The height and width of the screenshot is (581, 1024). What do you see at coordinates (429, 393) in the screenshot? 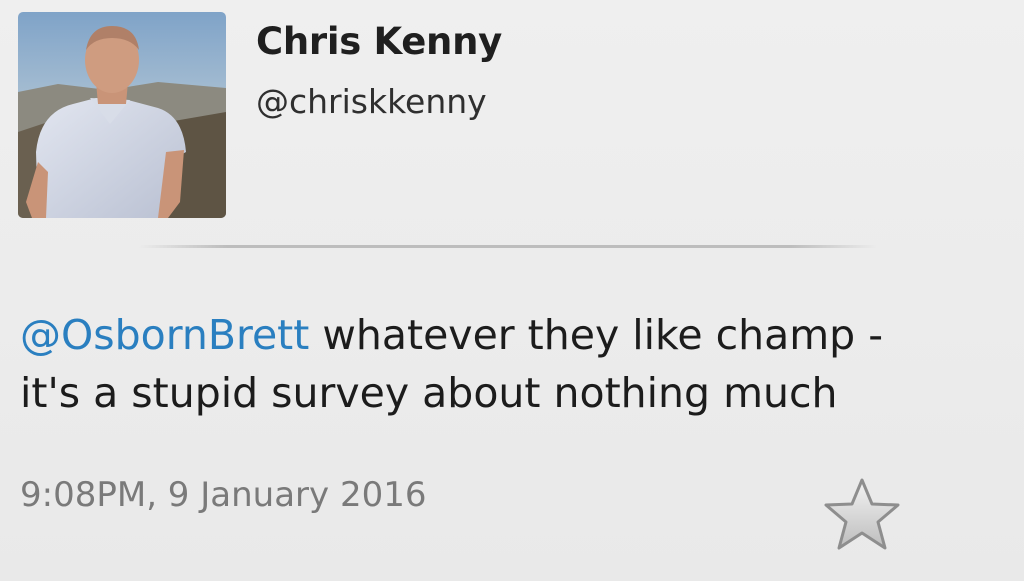
I see `tweet-text-line2: it's a stupid survey about nothing much` at bounding box center [429, 393].